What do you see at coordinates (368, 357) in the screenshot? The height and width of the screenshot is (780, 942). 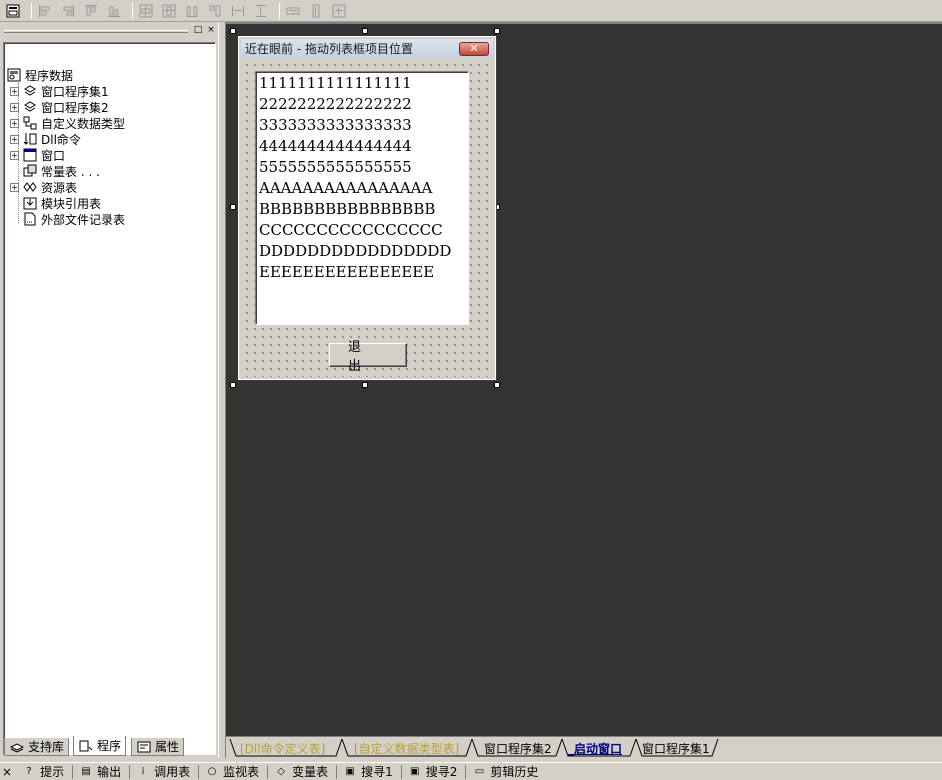 I see `exit-button: 退出` at bounding box center [368, 357].